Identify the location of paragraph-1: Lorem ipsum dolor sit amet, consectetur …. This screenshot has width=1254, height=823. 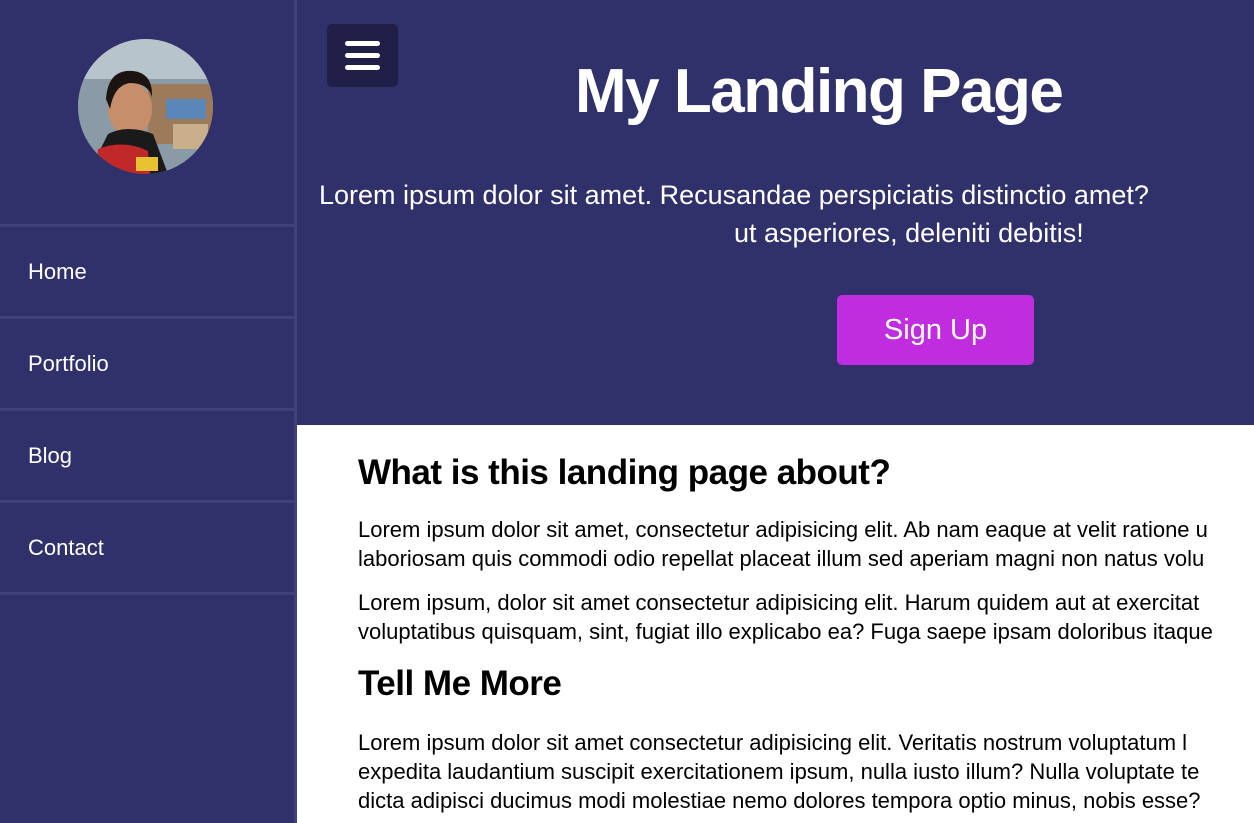
(783, 544).